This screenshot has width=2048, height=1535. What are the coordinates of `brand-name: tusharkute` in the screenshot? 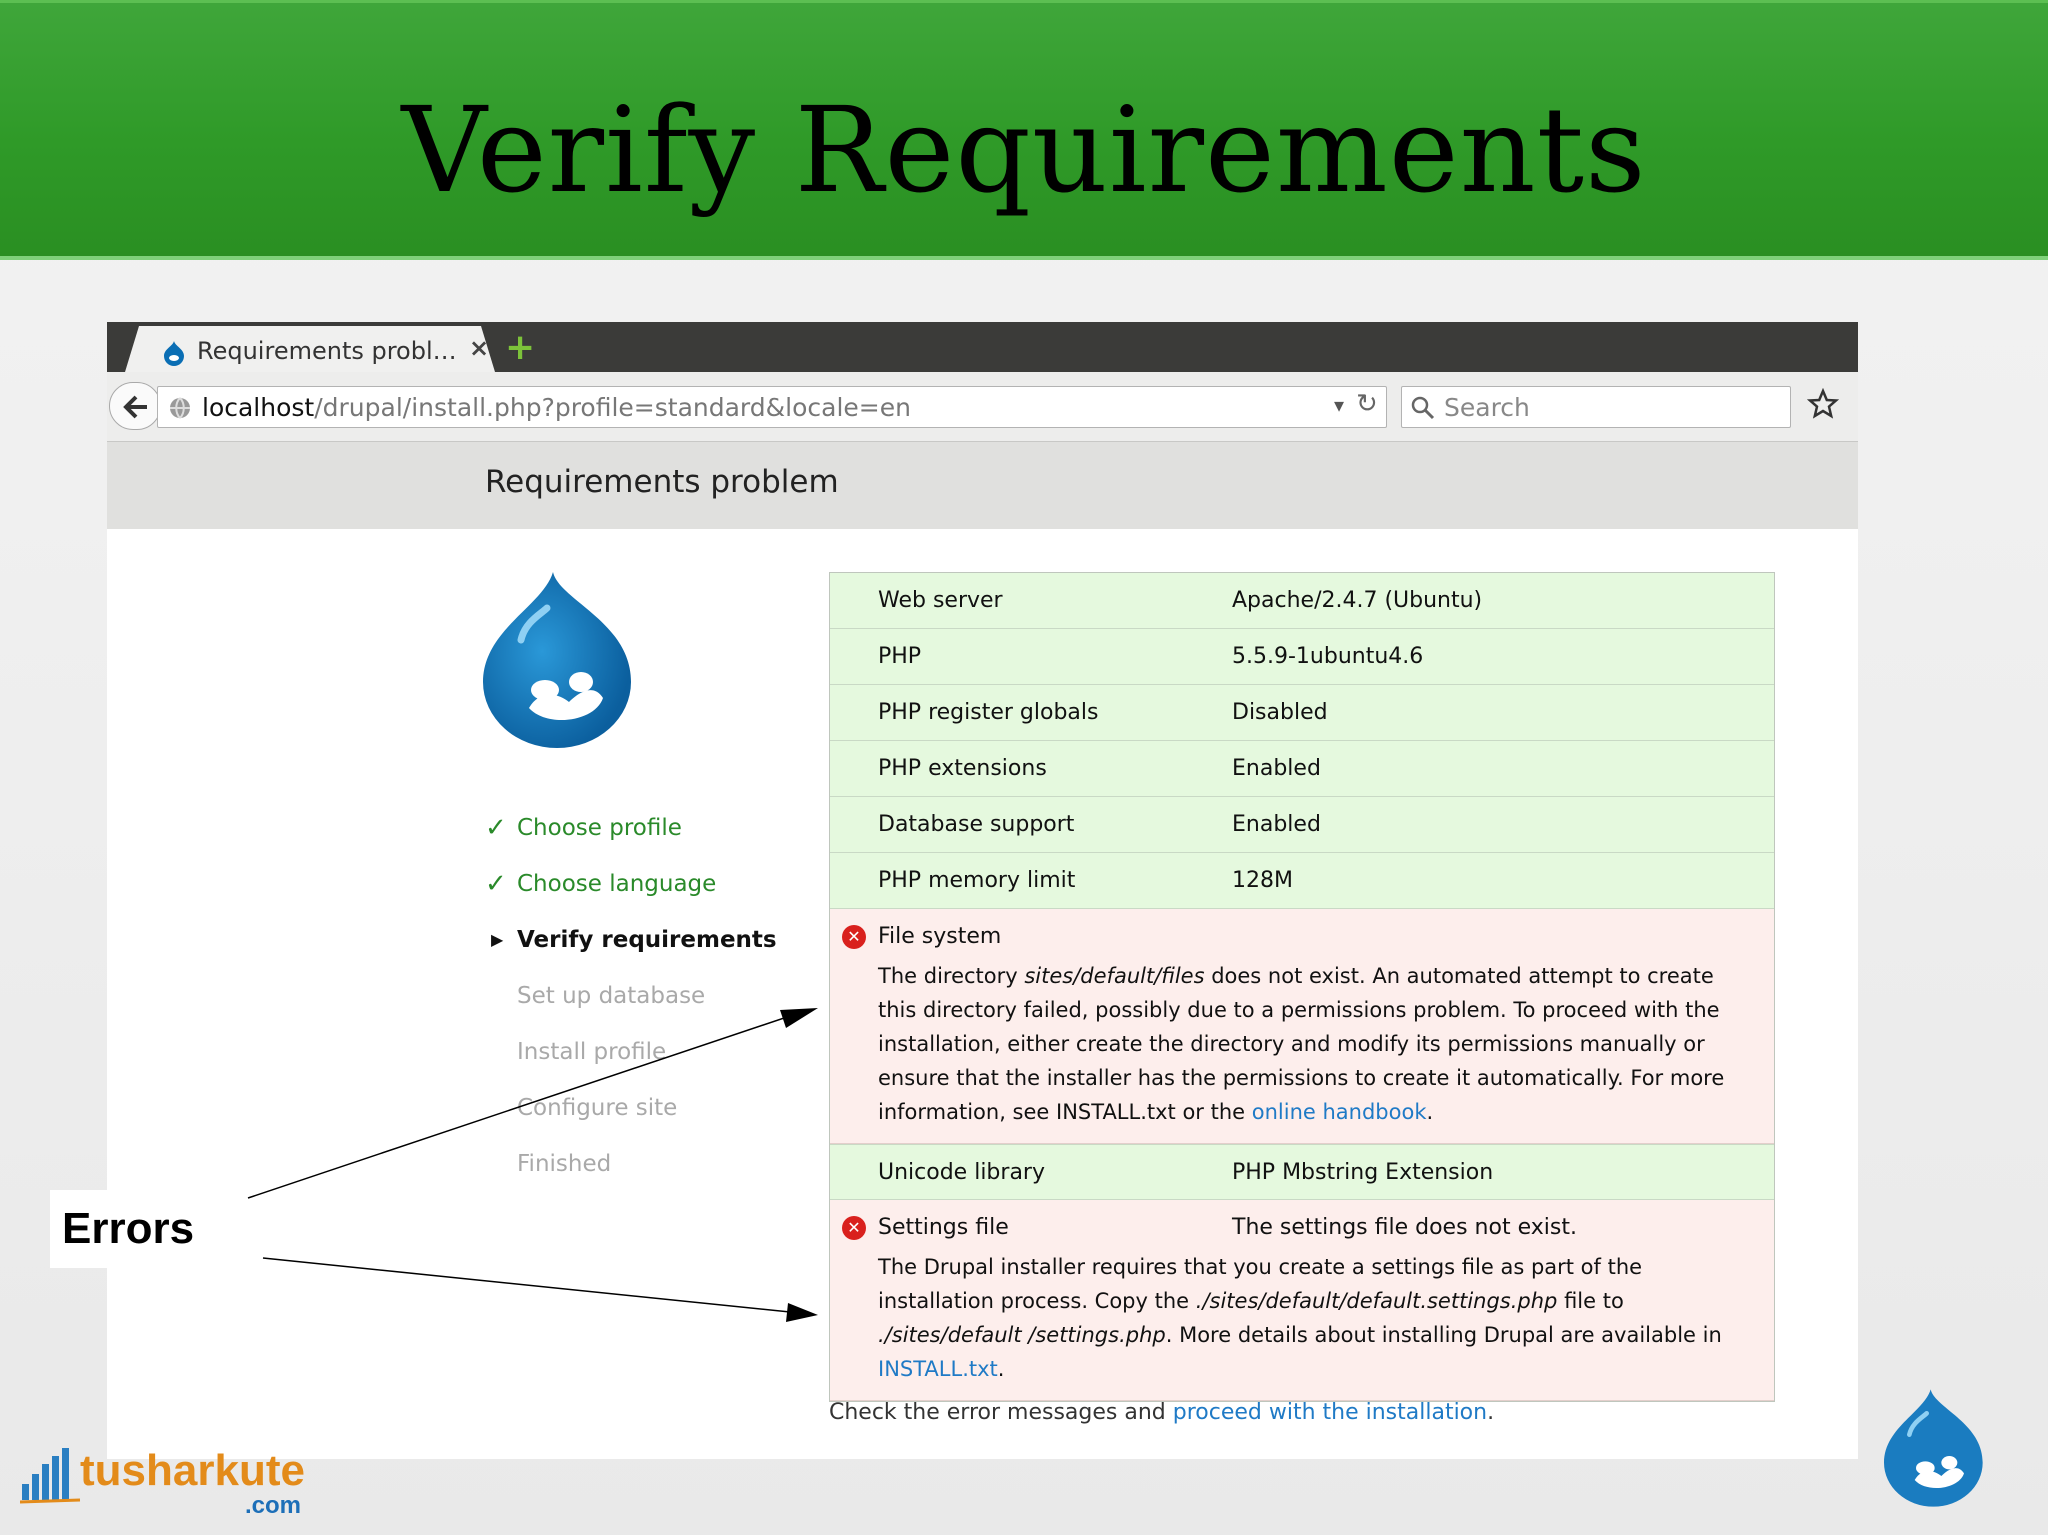 It's located at (192, 1470).